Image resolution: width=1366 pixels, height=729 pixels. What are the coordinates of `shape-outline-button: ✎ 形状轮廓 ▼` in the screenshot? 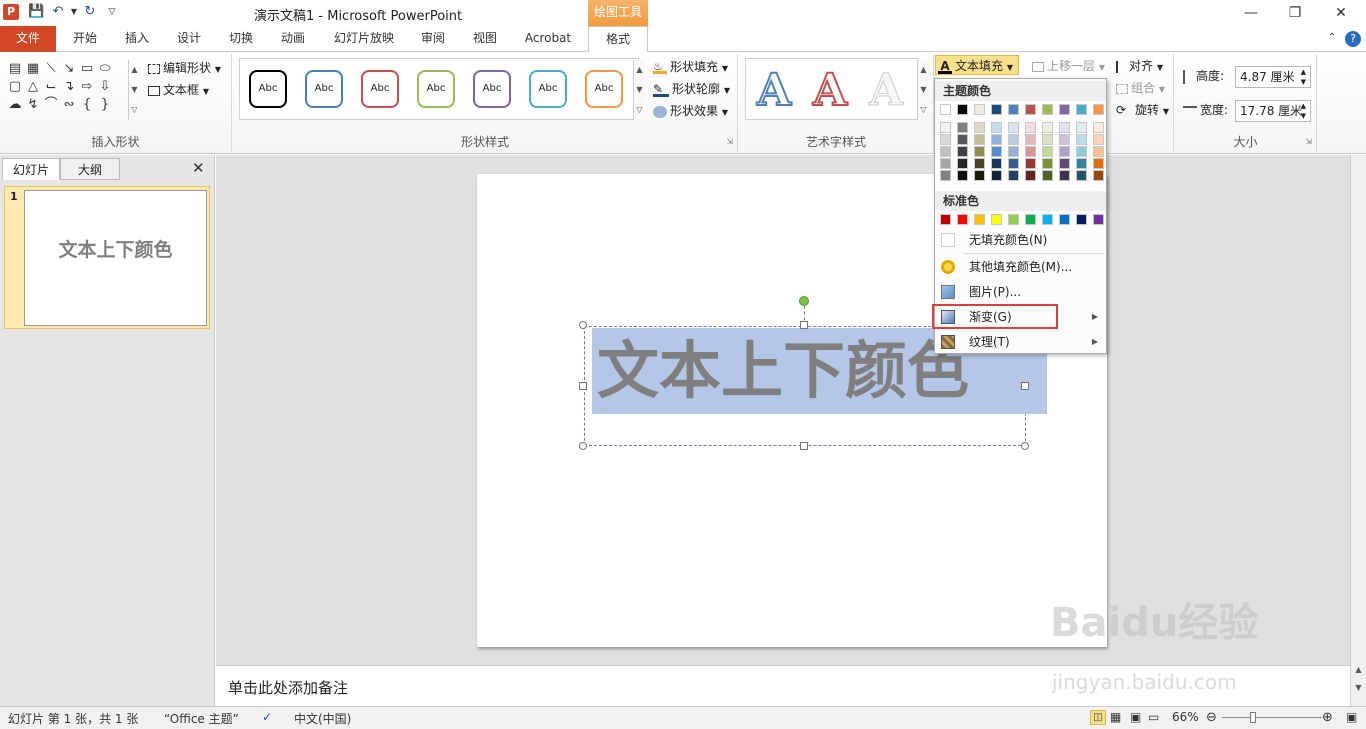 It's located at (691, 89).